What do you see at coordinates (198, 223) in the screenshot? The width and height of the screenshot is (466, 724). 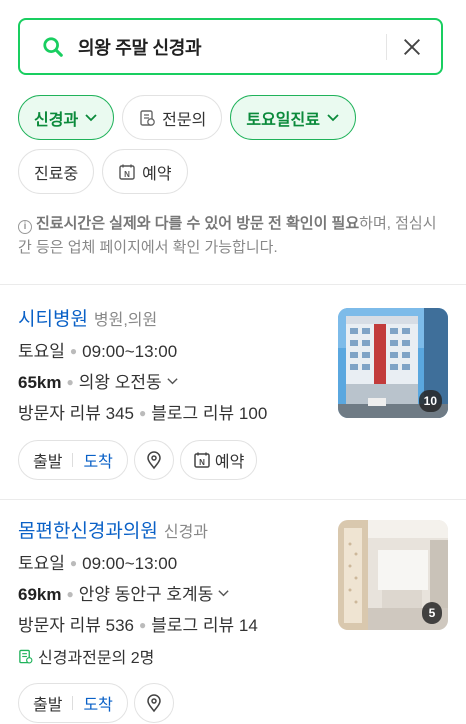 I see `notice-bold: 진료시간은 실제와 다를 수 있어 방문 전 확인이 필요` at bounding box center [198, 223].